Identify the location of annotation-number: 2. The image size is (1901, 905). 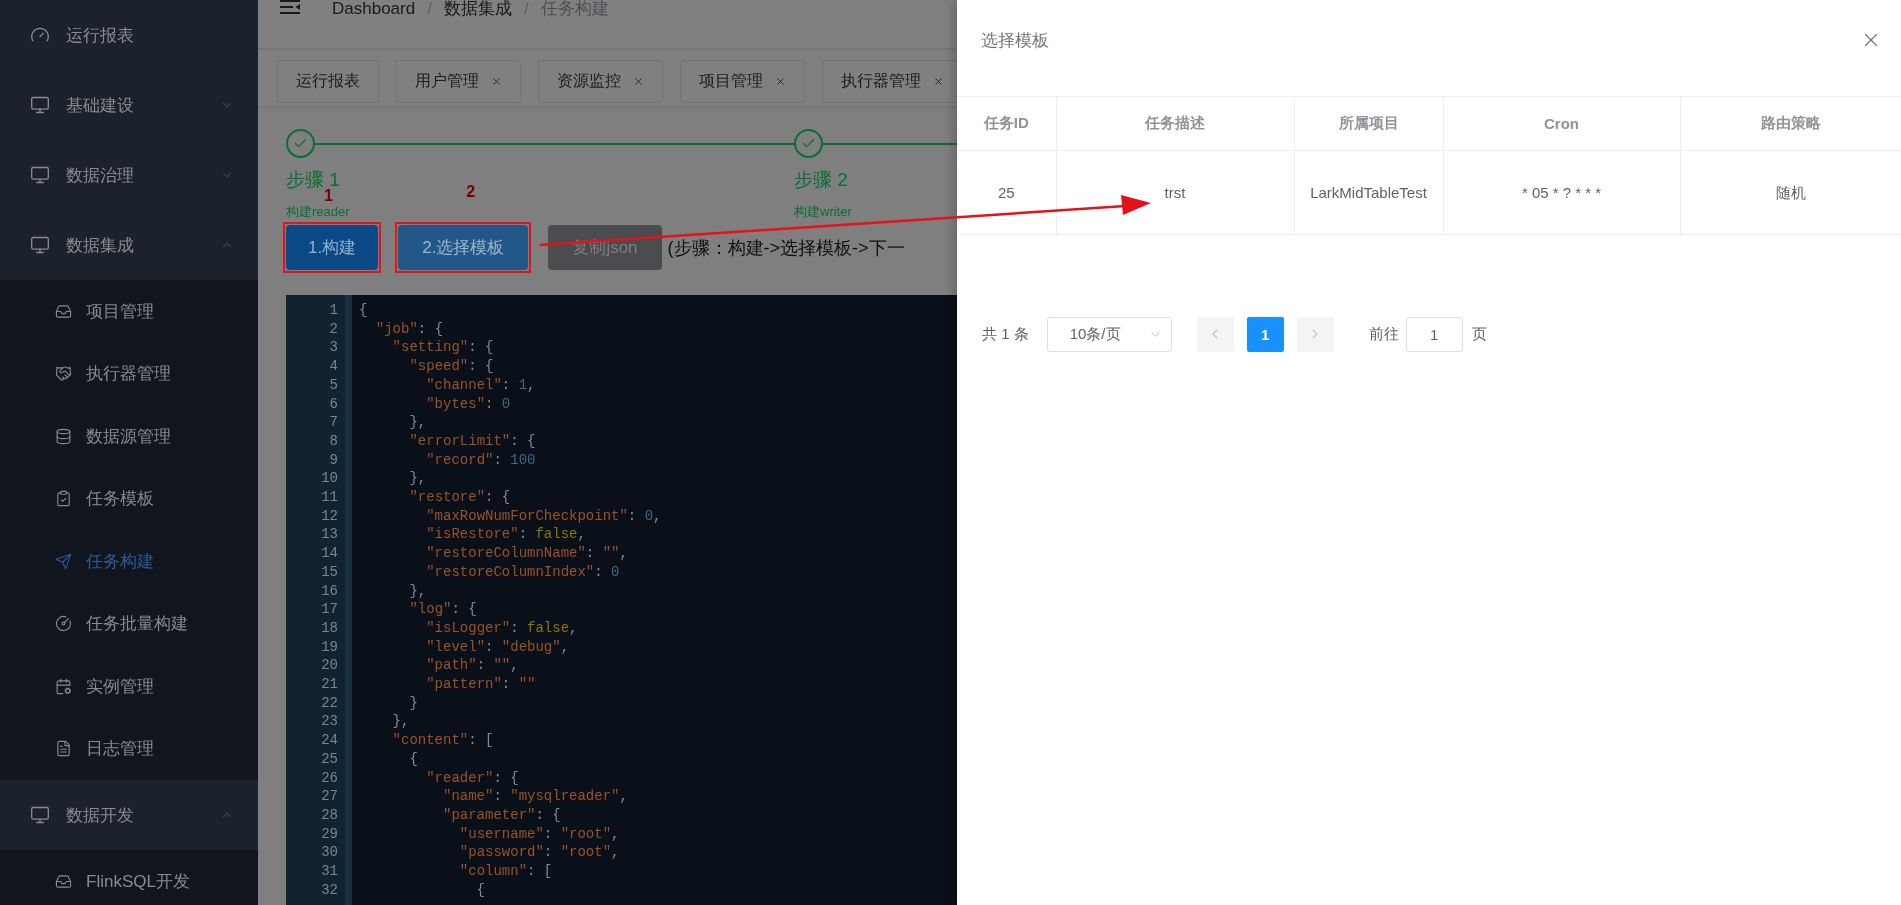
(471, 192).